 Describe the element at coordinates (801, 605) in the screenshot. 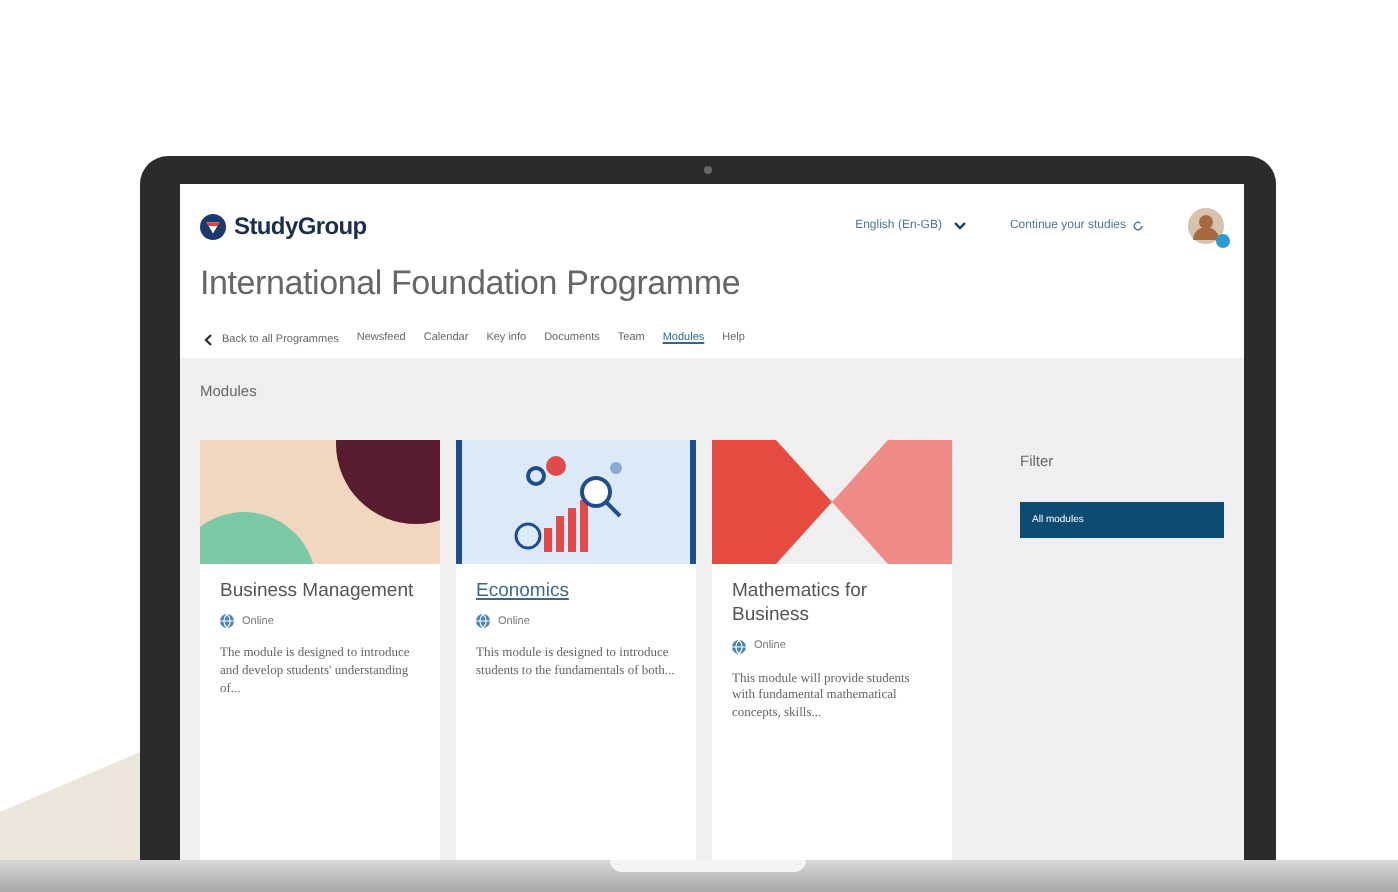

I see `module-title: Mathematics for Business` at that location.